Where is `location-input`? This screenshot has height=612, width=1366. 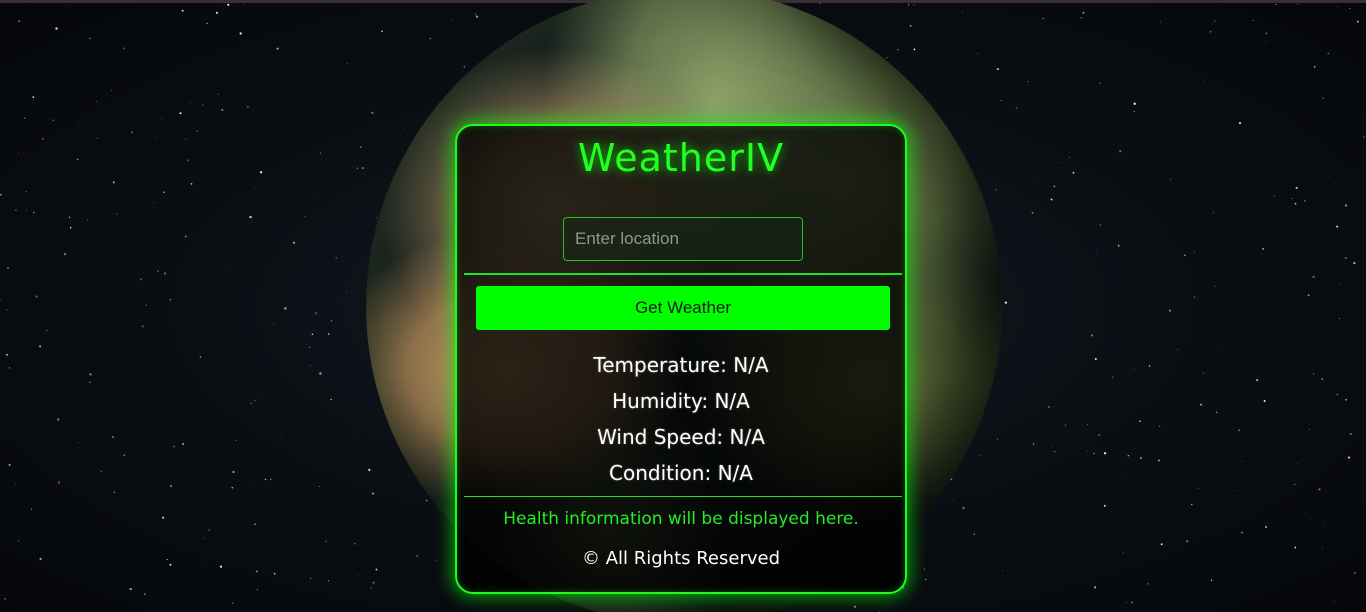 location-input is located at coordinates (683, 239).